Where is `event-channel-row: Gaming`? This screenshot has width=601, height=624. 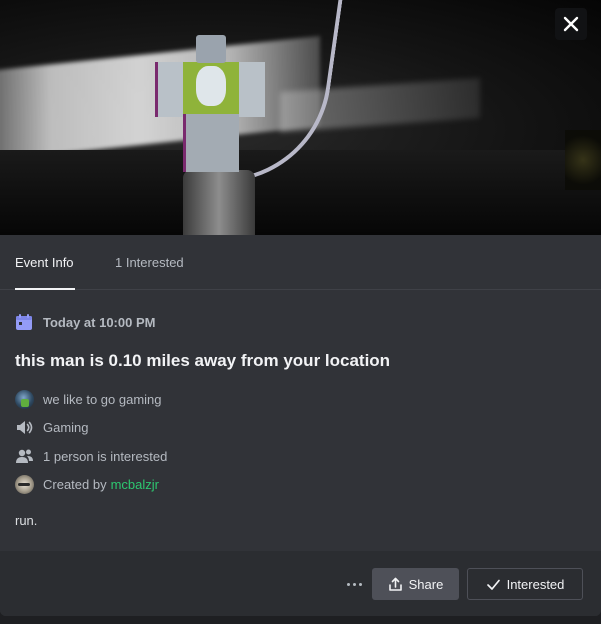 event-channel-row: Gaming is located at coordinates (52, 427).